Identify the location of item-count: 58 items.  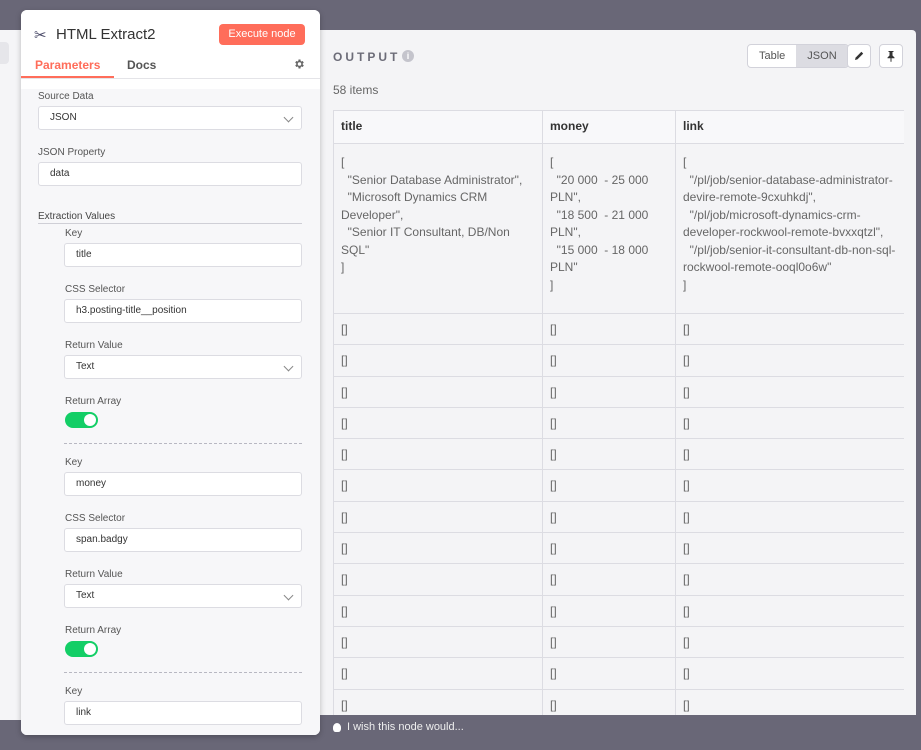
(356, 90).